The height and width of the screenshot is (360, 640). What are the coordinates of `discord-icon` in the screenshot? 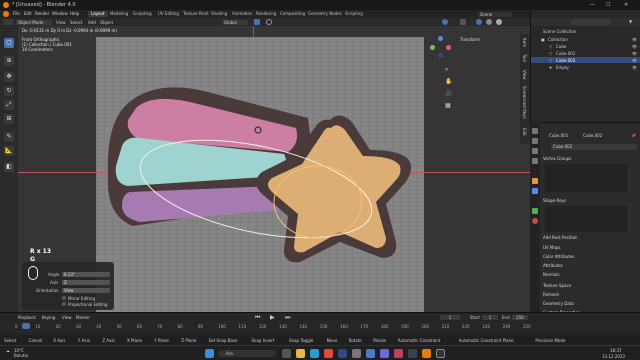 It's located at (384, 353).